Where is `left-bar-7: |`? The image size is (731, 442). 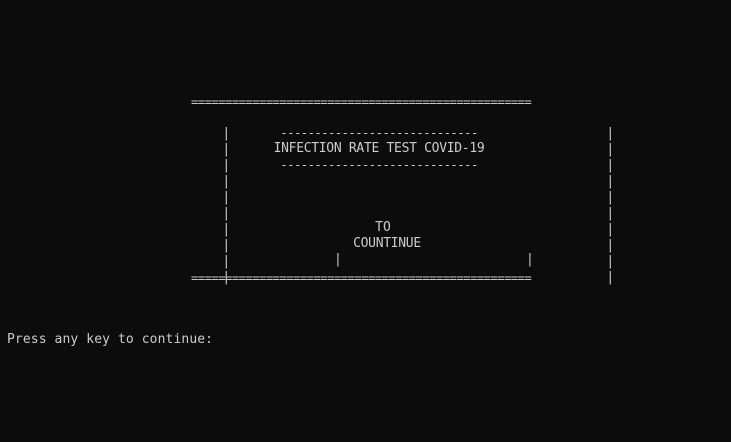
left-bar-7: | is located at coordinates (226, 229).